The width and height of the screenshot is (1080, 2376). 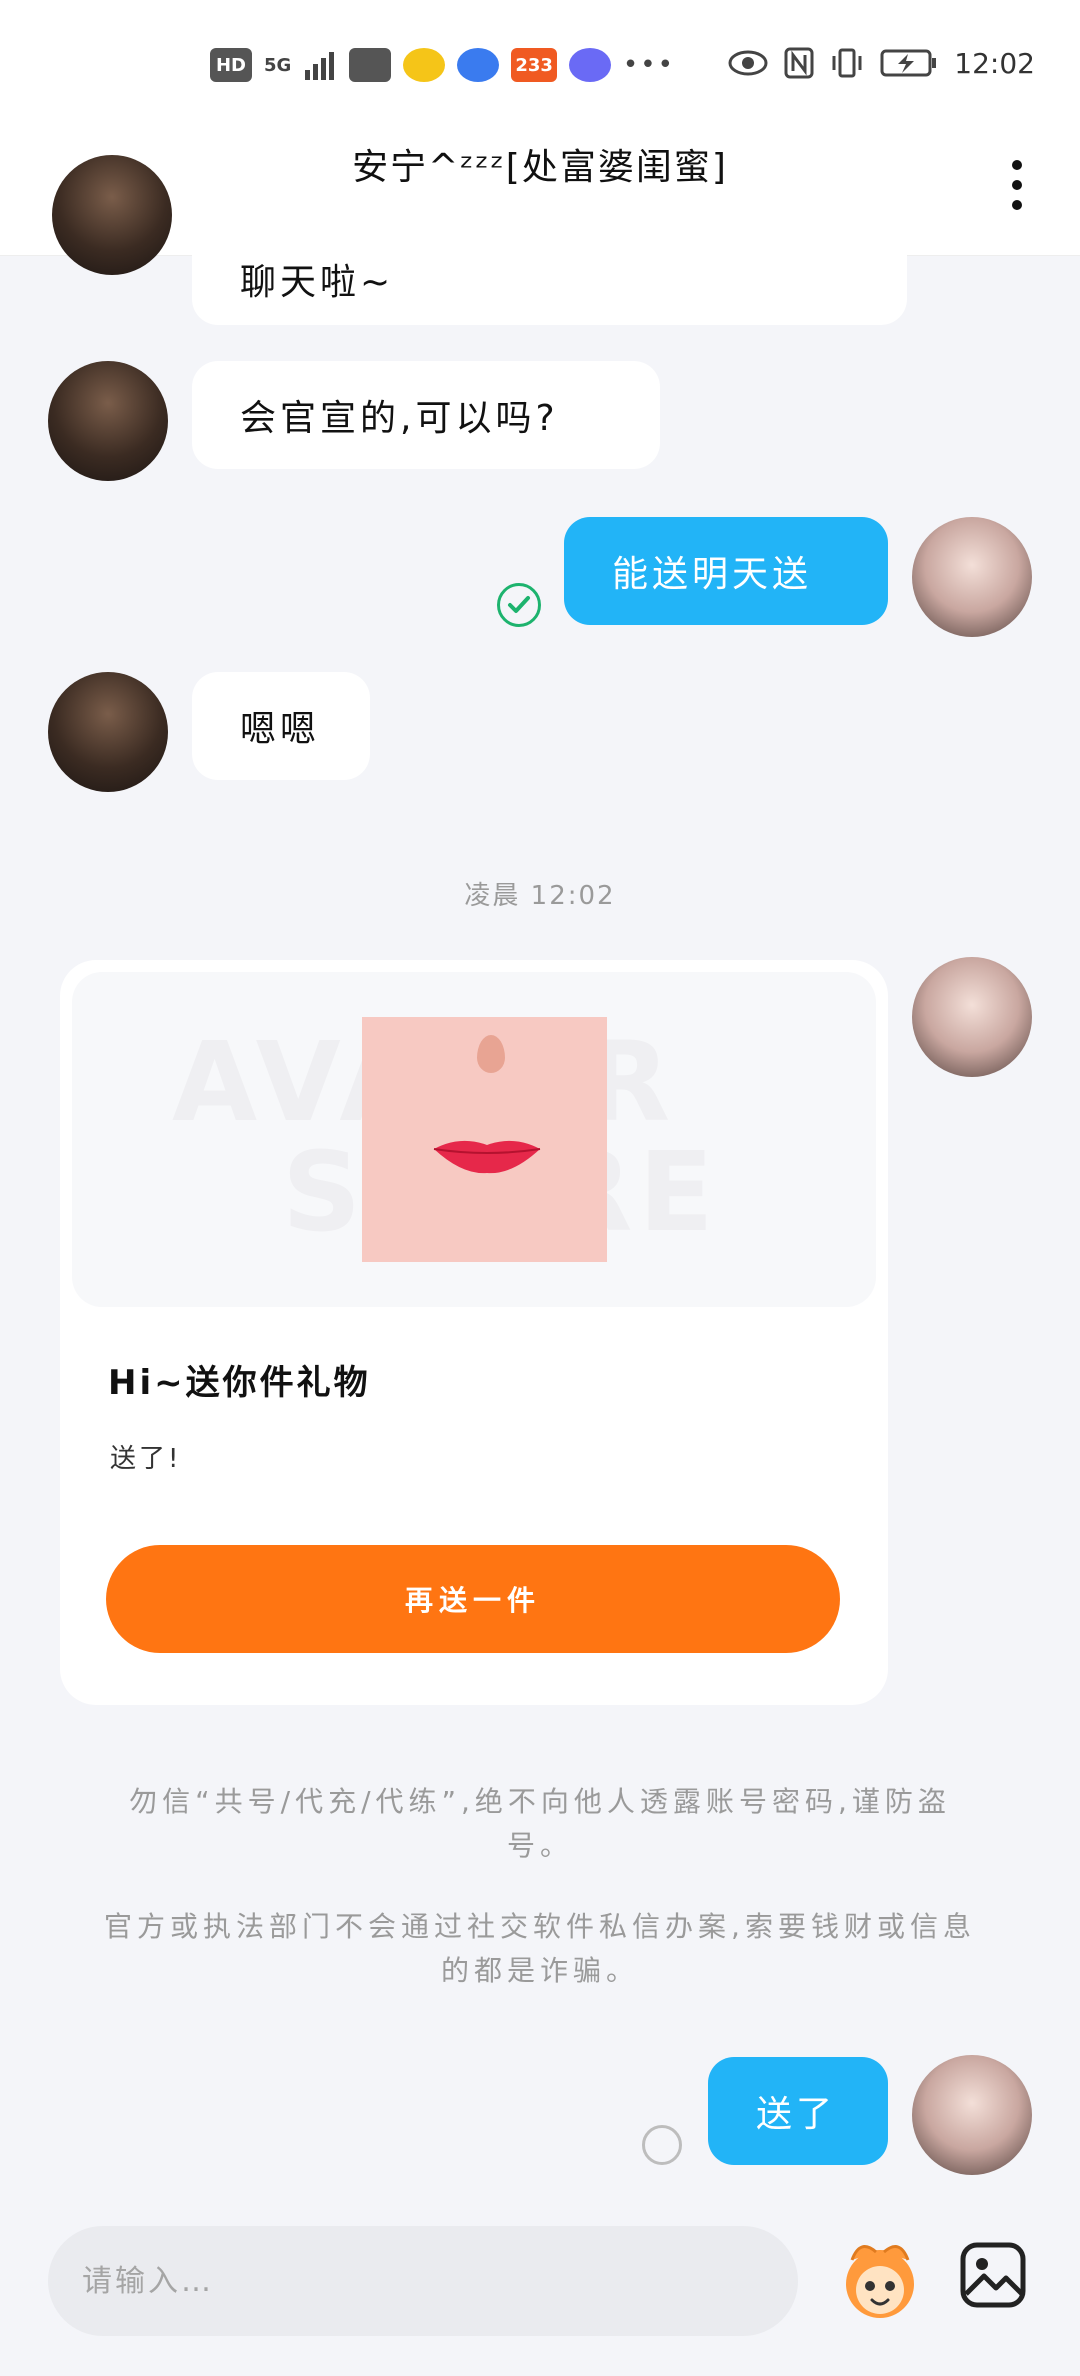 I want to click on more-notifications-icon: •••, so click(x=648, y=65).